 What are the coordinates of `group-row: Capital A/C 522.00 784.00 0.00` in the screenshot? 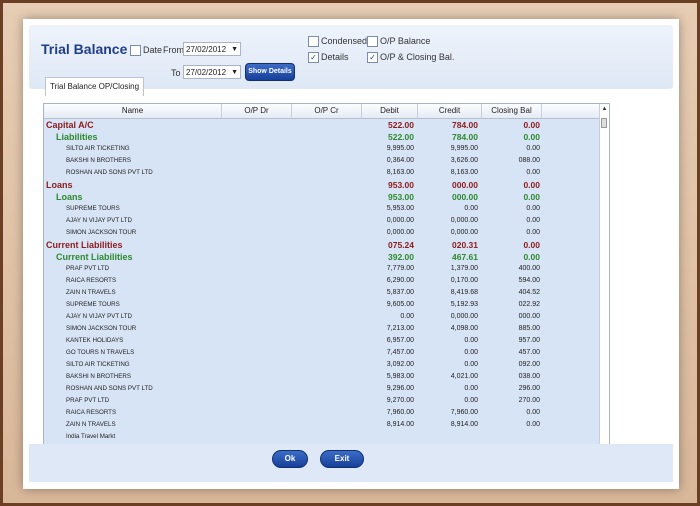 It's located at (322, 125).